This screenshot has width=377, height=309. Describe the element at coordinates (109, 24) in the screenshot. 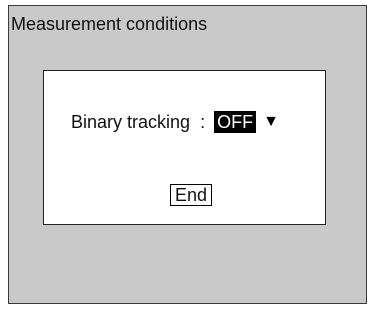

I see `screen-title: Measurement conditions` at that location.